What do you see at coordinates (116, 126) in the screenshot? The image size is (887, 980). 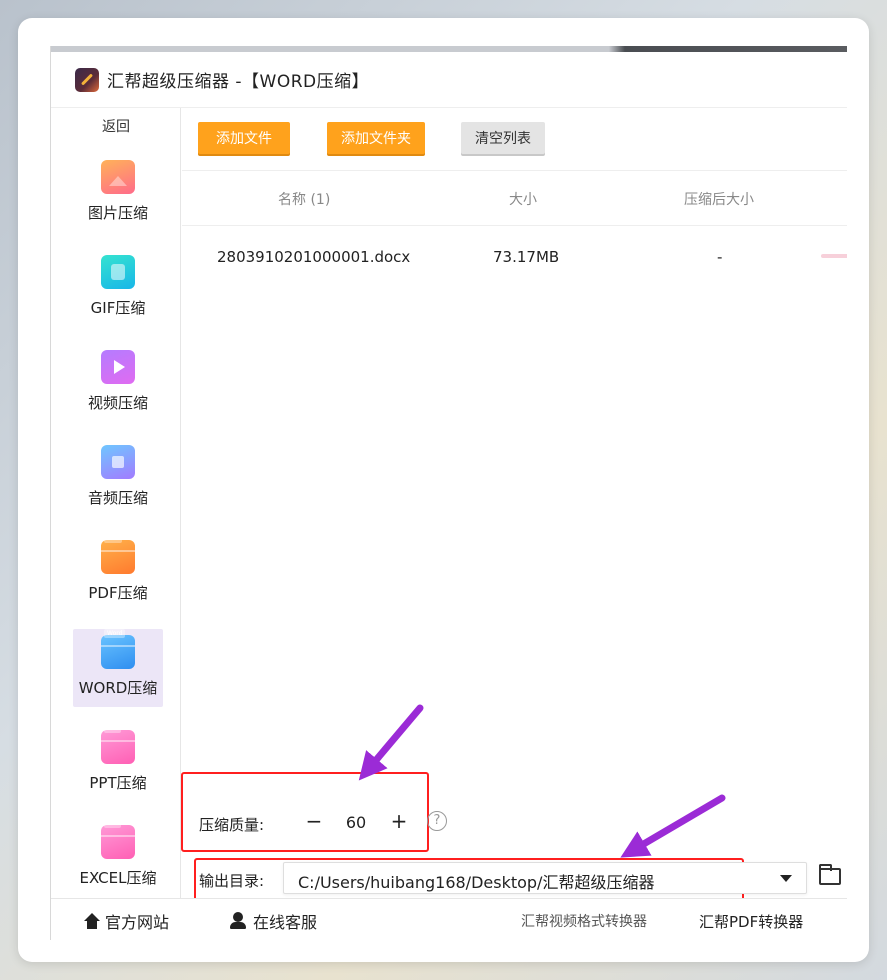 I see `back-button: 返回` at bounding box center [116, 126].